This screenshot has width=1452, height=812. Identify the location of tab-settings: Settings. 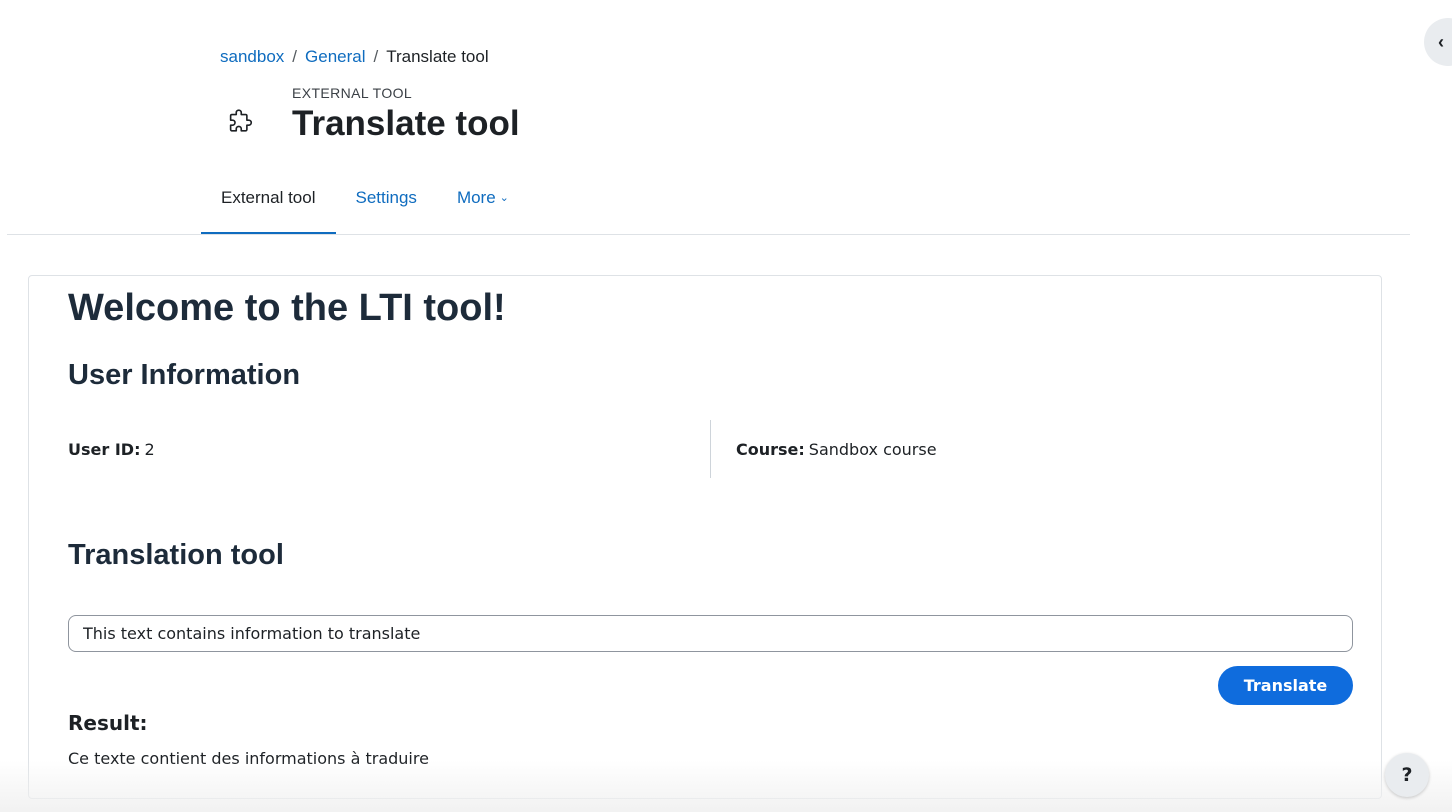
(386, 203).